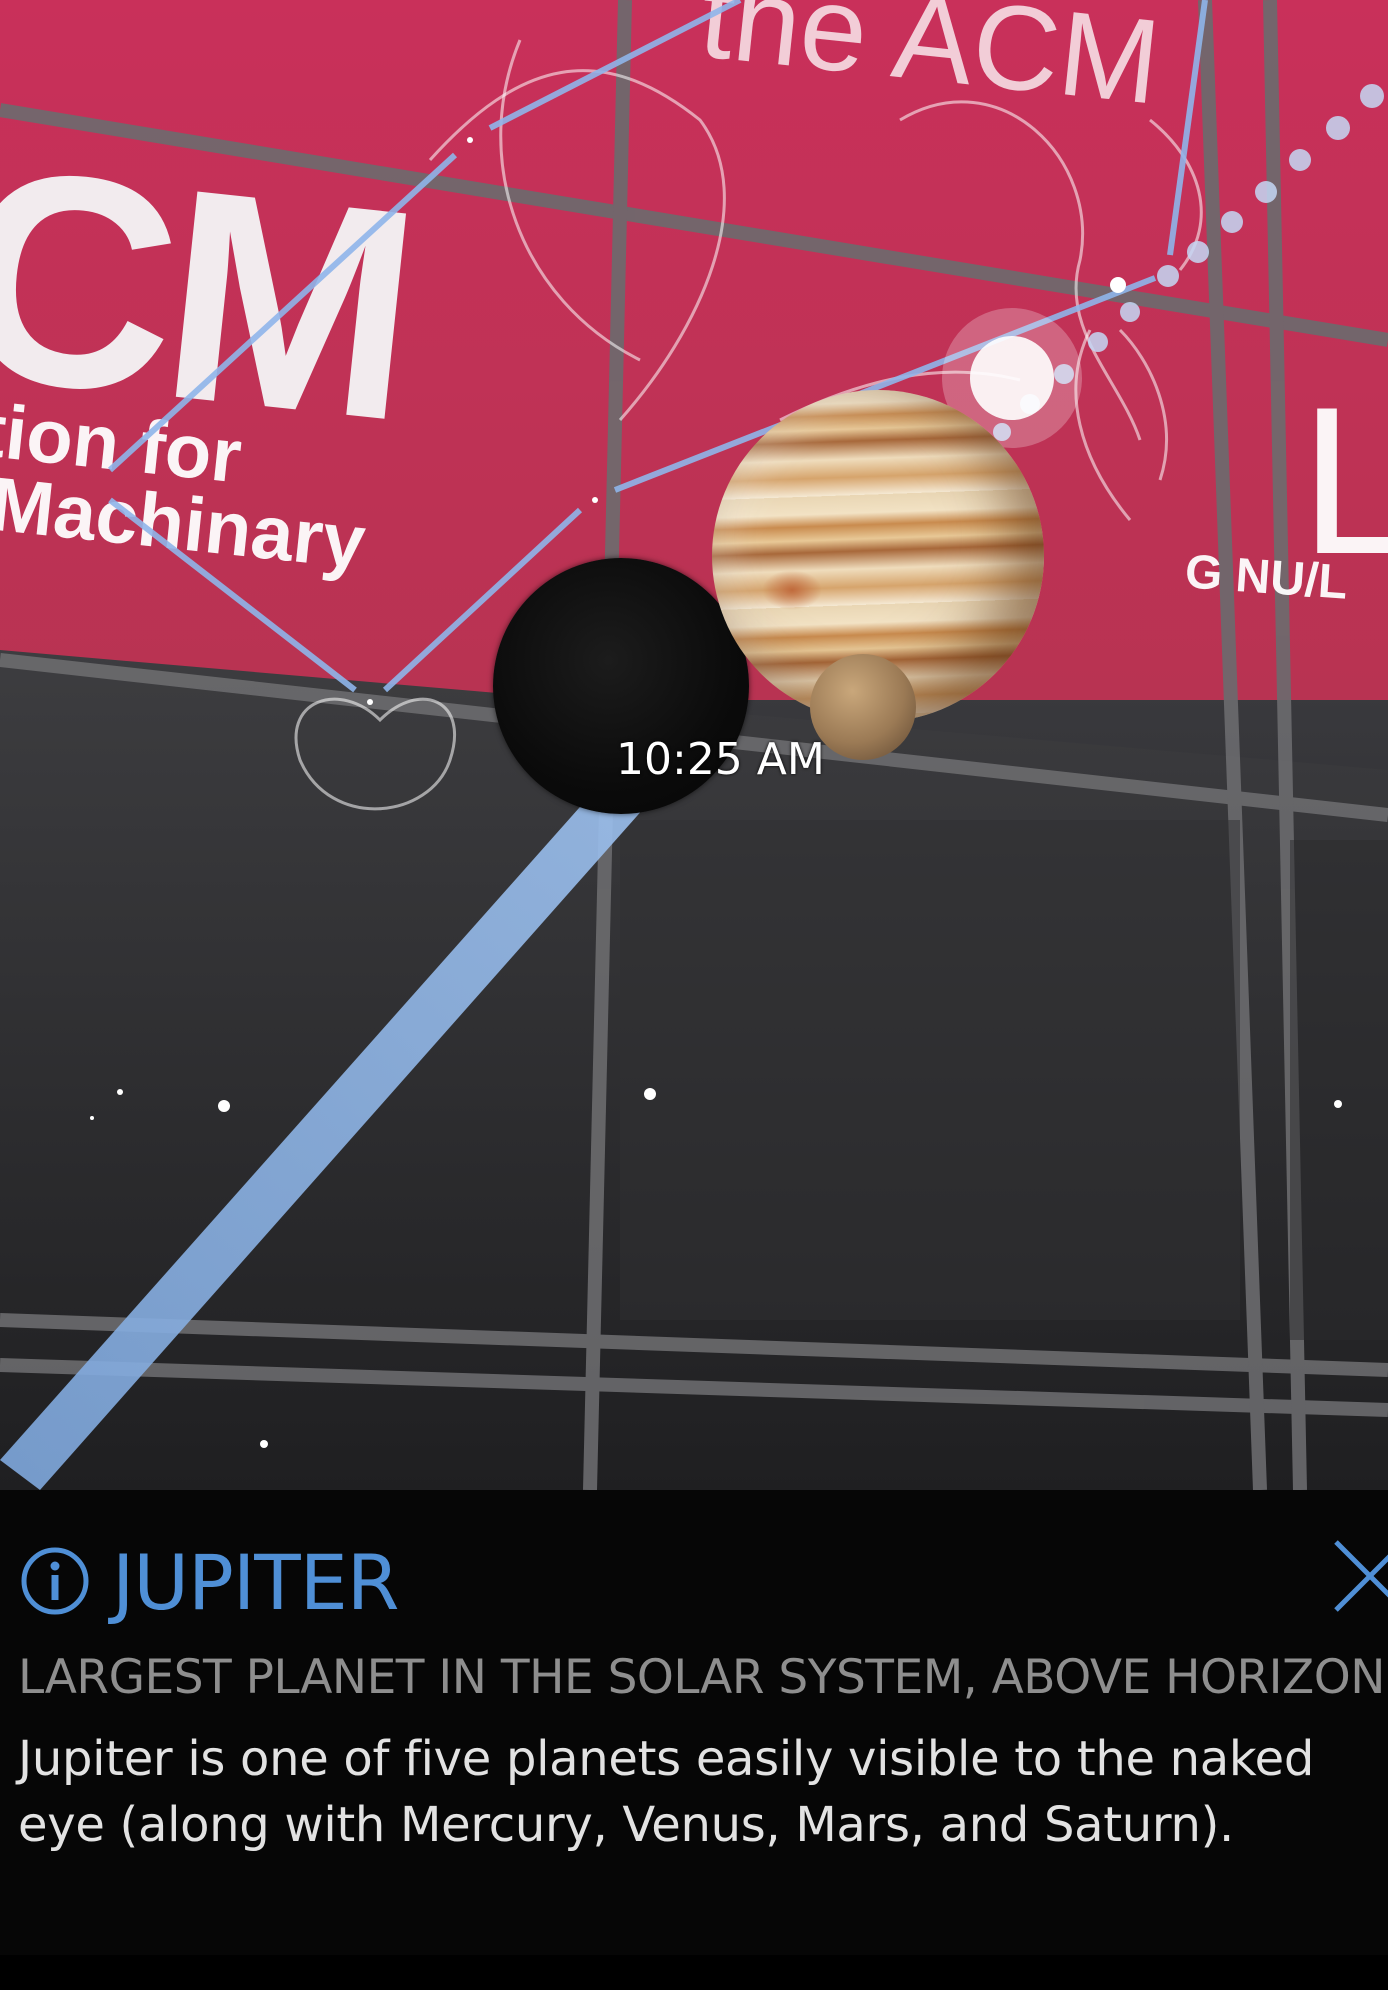  What do you see at coordinates (863, 707) in the screenshot?
I see `jupiter-moon` at bounding box center [863, 707].